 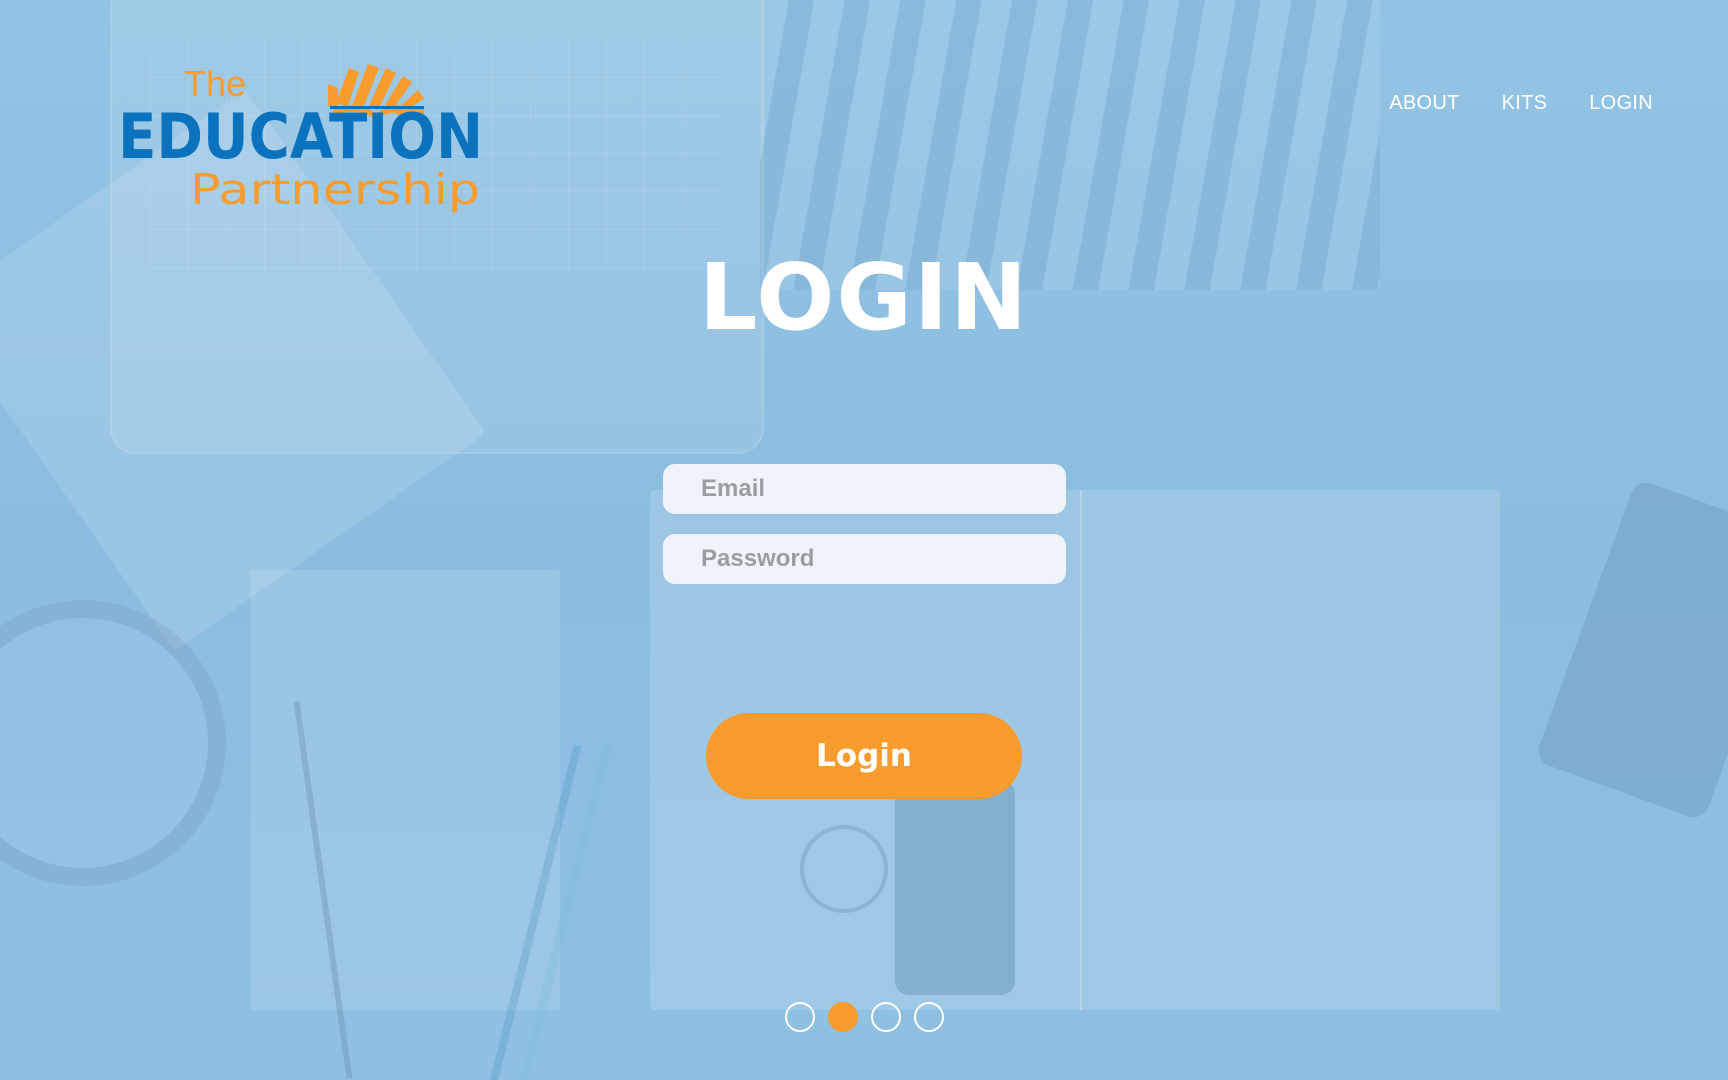 I want to click on password-field, so click(x=864, y=559).